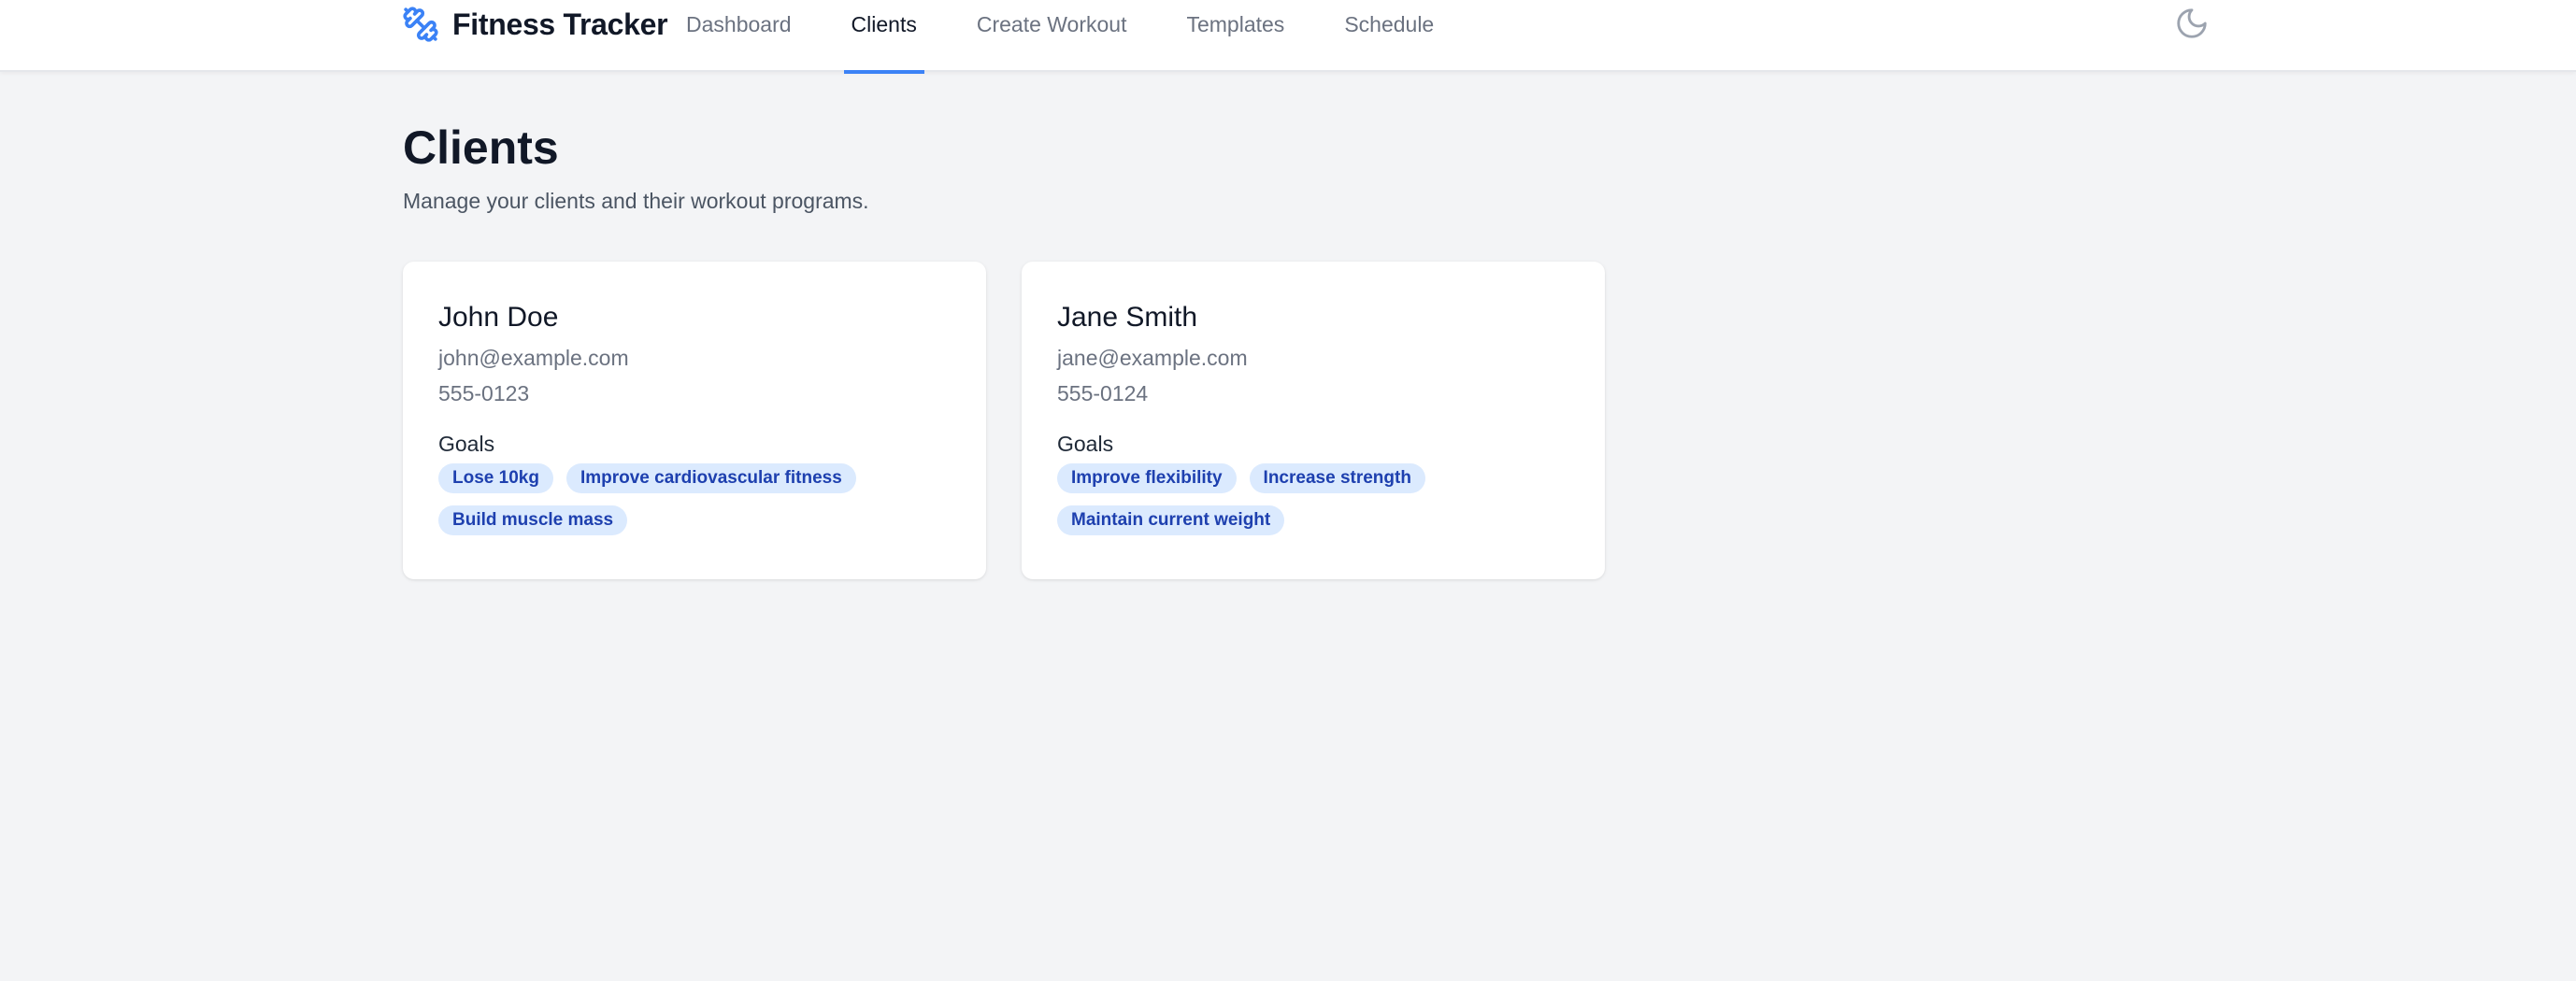 This screenshot has width=2576, height=981. What do you see at coordinates (739, 36) in the screenshot?
I see `nav-dashboard: Dashboard` at bounding box center [739, 36].